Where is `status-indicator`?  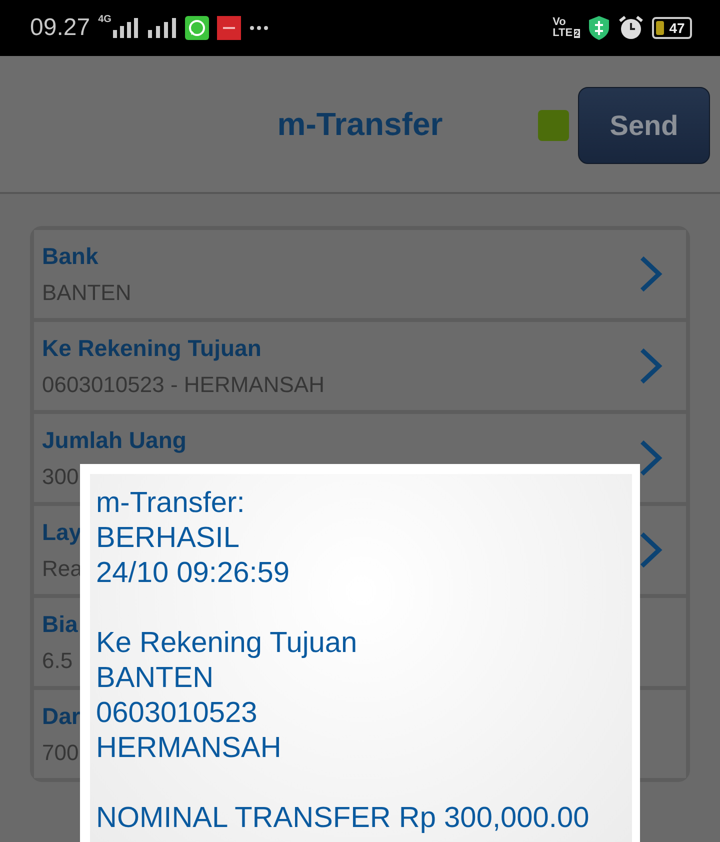
status-indicator is located at coordinates (553, 125).